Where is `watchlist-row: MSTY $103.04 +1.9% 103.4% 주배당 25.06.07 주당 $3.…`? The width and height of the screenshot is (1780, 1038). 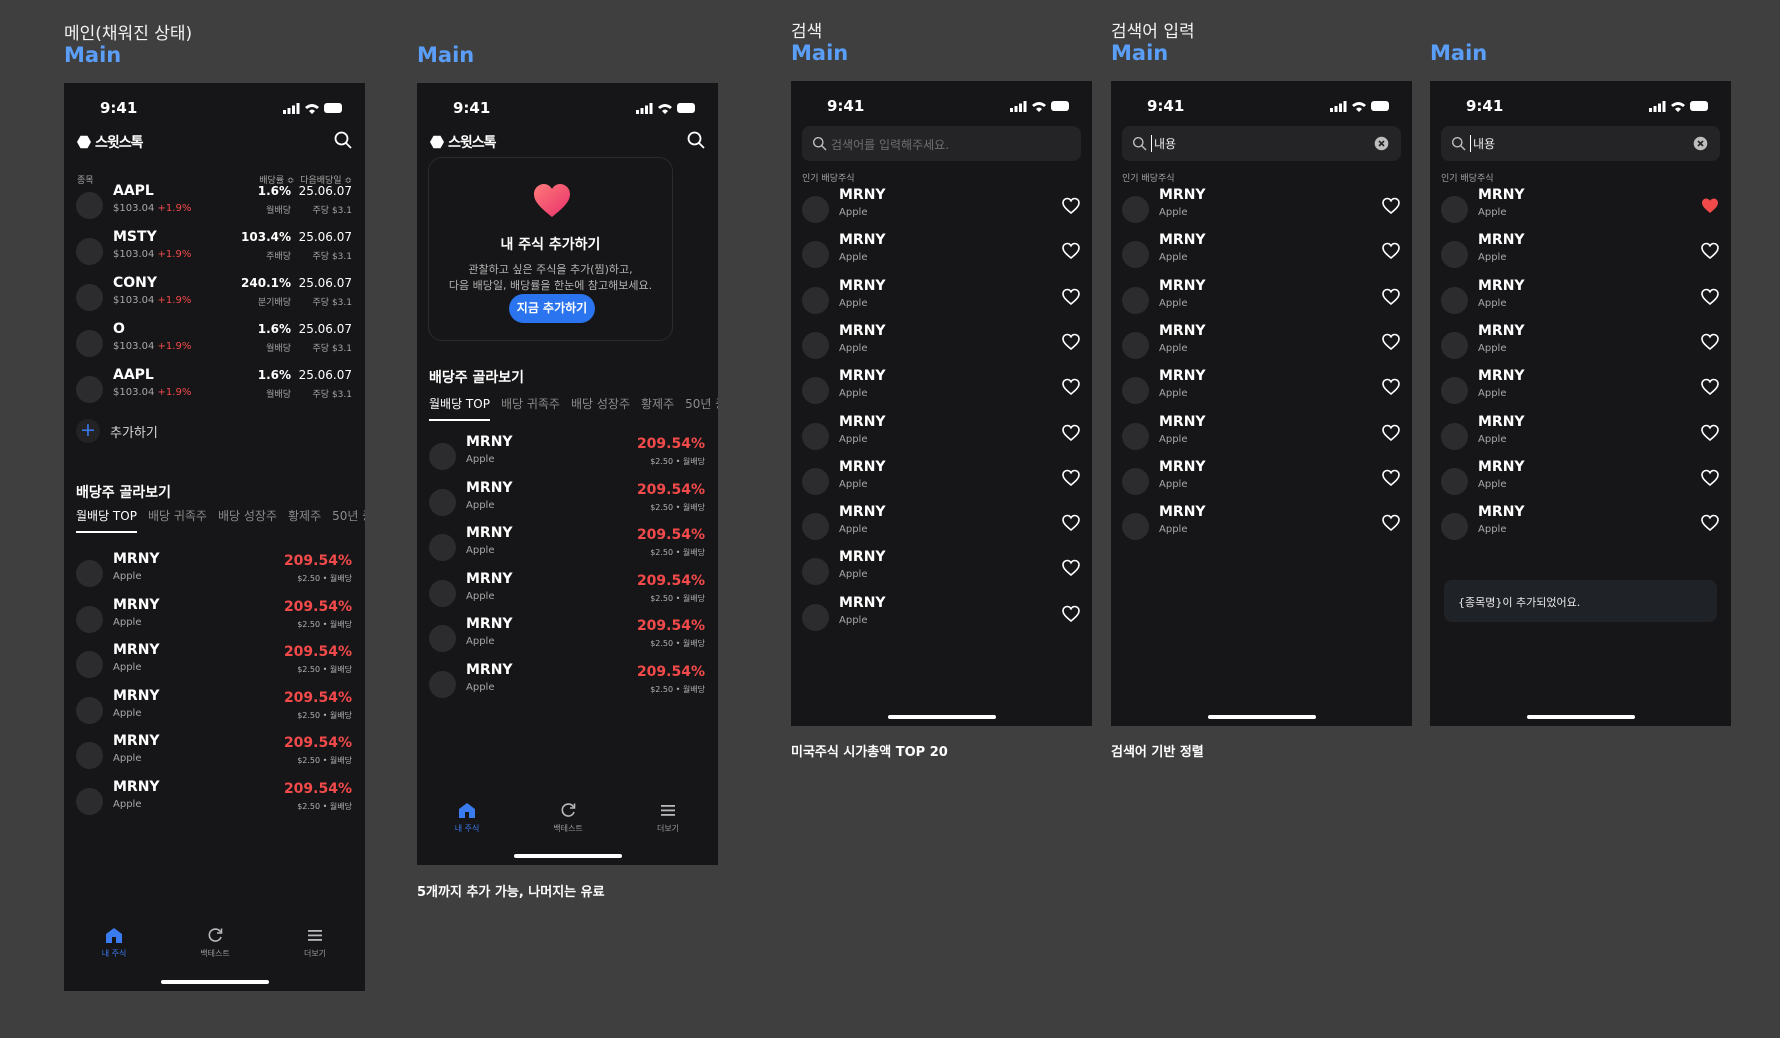
watchlist-row: MSTY $103.04 +1.9% 103.4% 주배당 25.06.07 주당 $3.… is located at coordinates (214, 253).